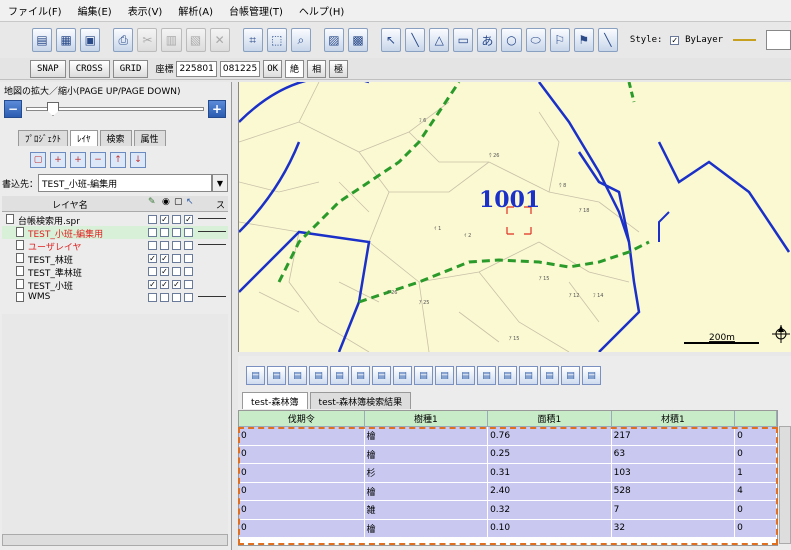 The height and width of the screenshot is (550, 791). What do you see at coordinates (463, 40) in the screenshot?
I see `rect-tool-icon: ▭` at bounding box center [463, 40].